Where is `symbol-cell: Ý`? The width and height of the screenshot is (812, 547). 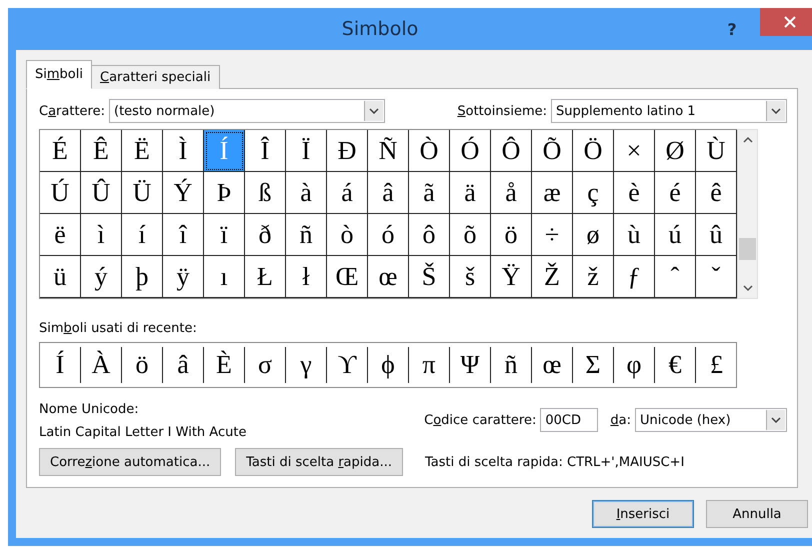
symbol-cell: Ý is located at coordinates (183, 193).